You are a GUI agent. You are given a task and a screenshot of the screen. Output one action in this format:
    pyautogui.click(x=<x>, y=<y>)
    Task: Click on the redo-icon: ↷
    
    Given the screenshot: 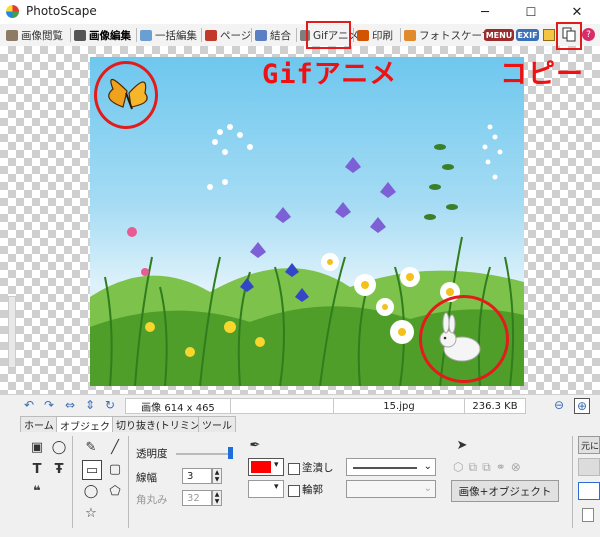 What is the action you would take?
    pyautogui.click(x=49, y=405)
    